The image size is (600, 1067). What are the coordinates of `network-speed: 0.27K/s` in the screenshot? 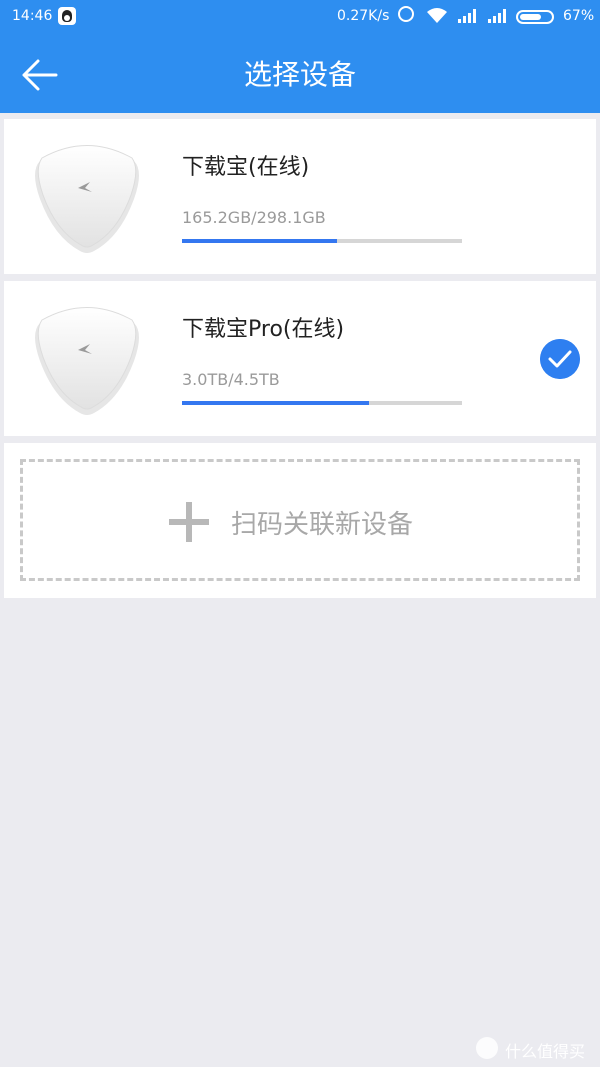 It's located at (363, 16).